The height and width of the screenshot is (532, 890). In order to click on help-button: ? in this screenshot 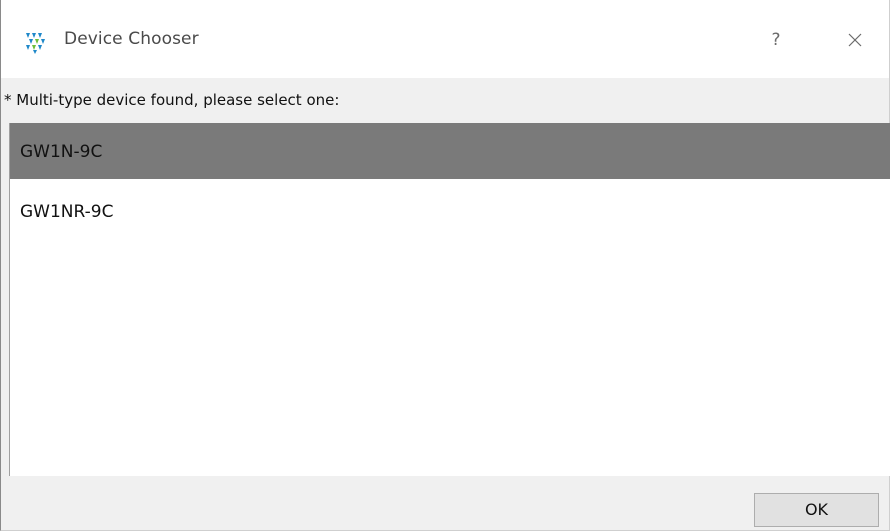, I will do `click(776, 40)`.